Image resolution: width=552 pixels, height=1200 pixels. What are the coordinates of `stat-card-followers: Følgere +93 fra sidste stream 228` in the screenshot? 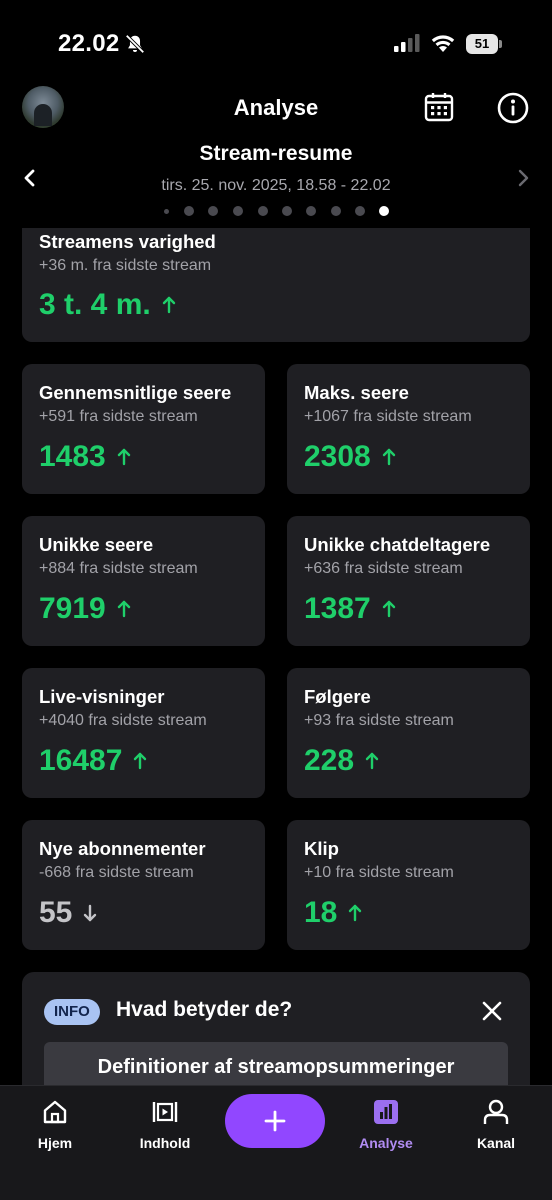 It's located at (408, 733).